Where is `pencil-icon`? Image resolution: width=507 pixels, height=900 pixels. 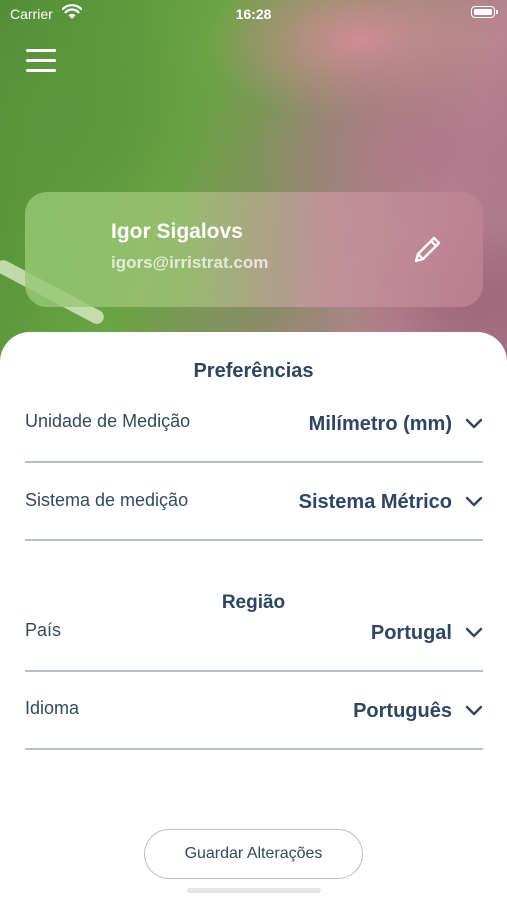 pencil-icon is located at coordinates (427, 249).